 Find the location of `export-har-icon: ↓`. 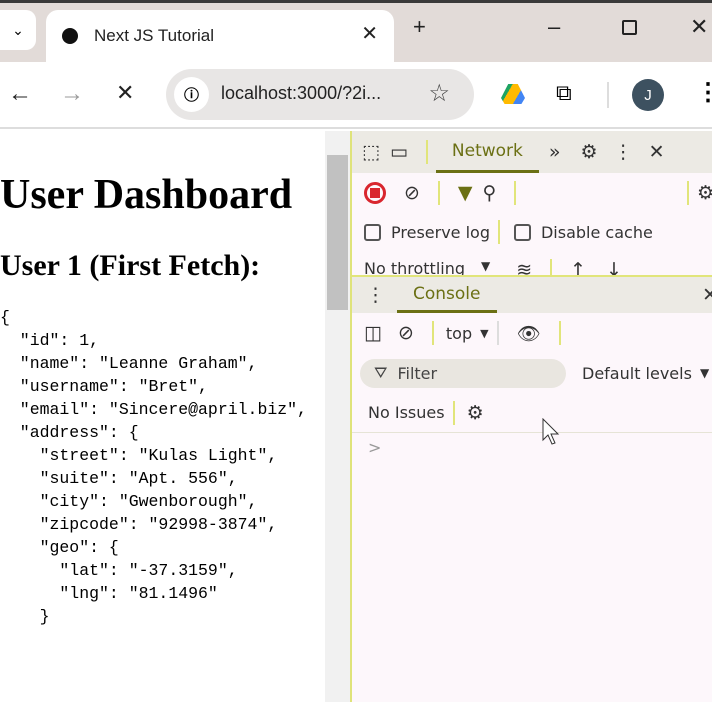

export-har-icon: ↓ is located at coordinates (614, 267).